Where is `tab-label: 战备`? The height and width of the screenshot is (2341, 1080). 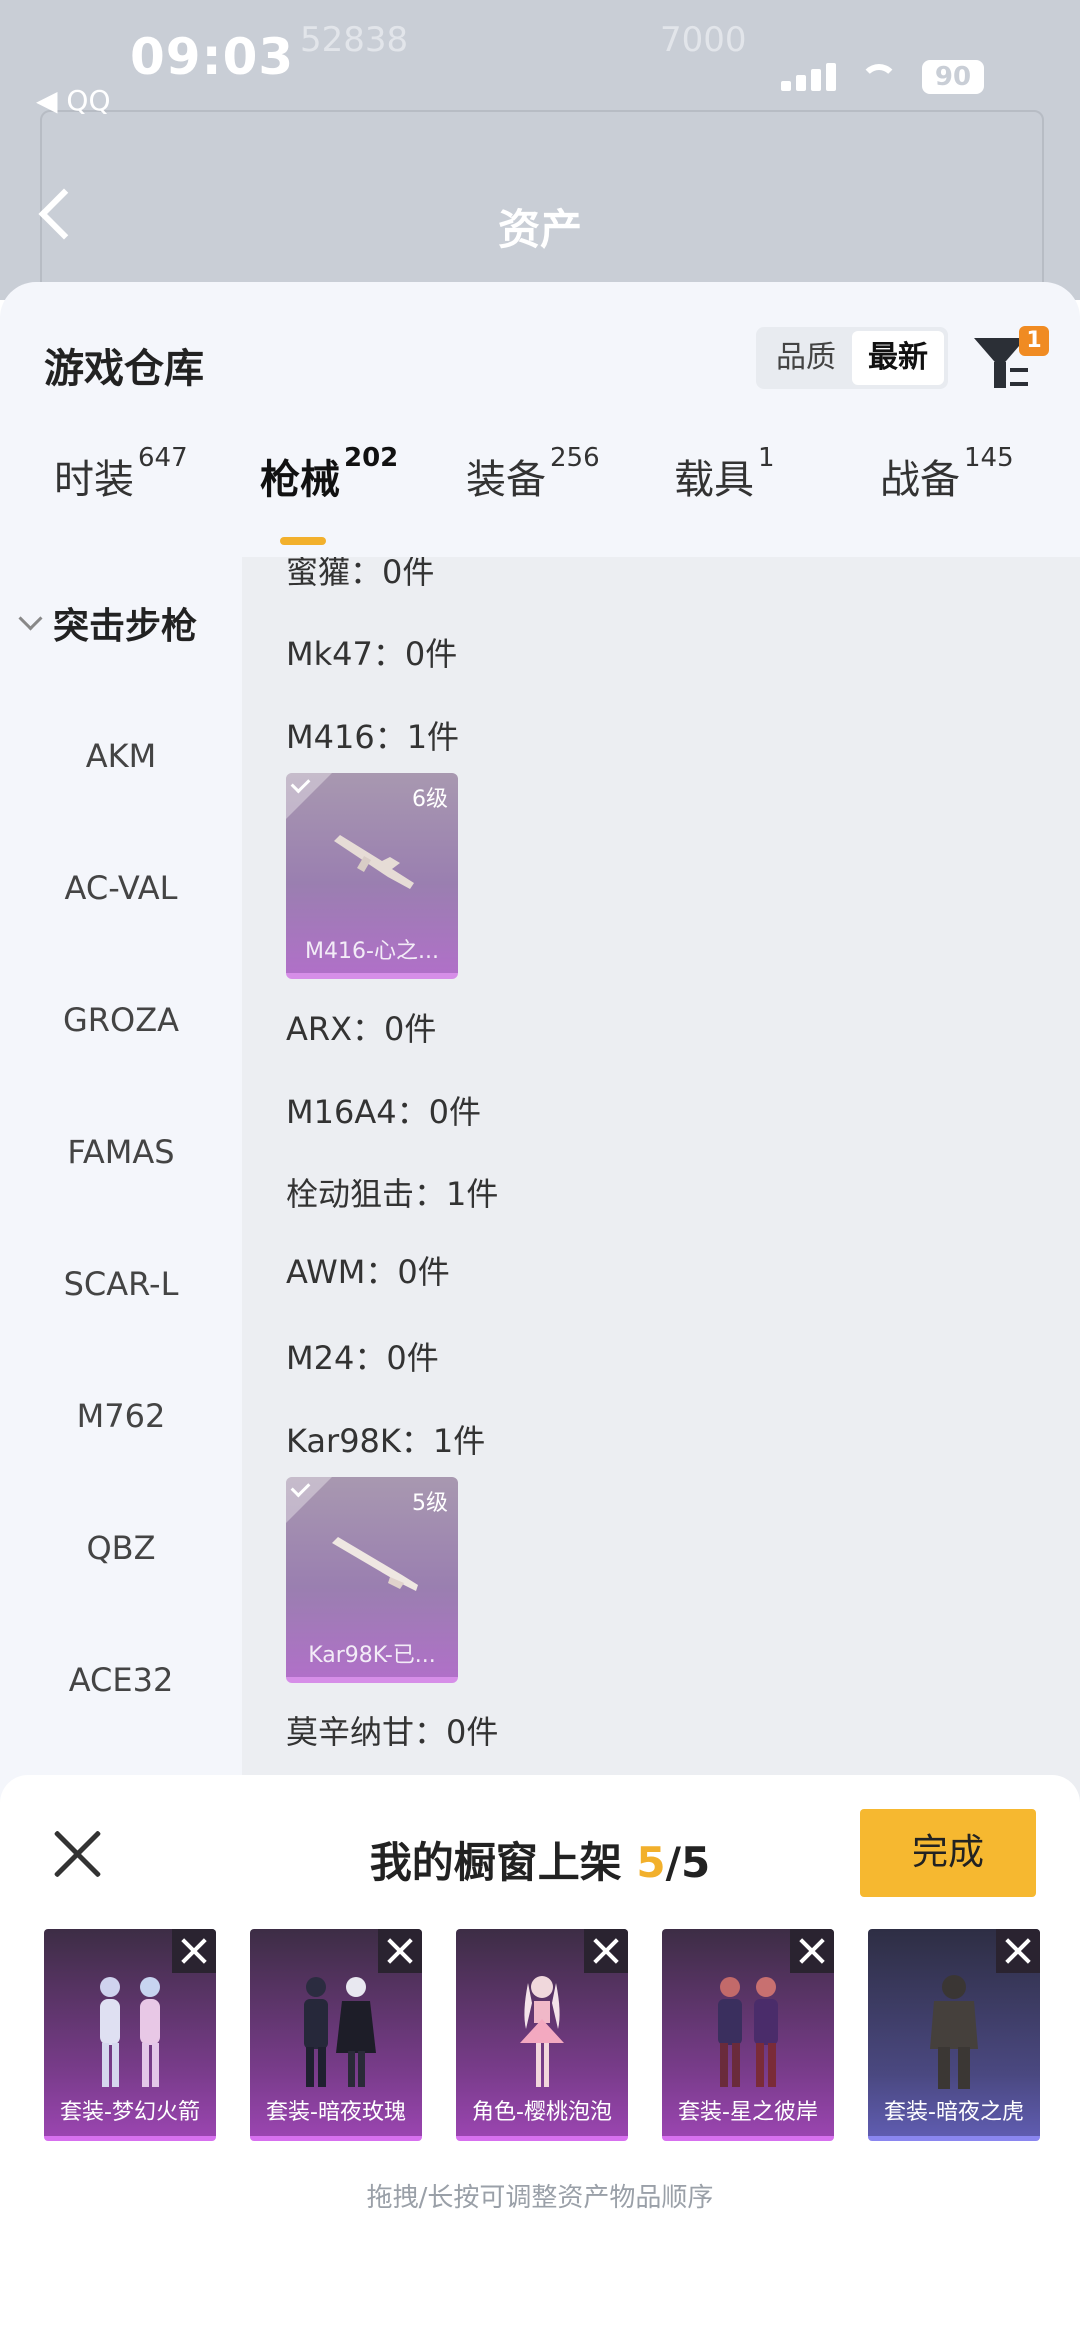 tab-label: 战备 is located at coordinates (920, 480).